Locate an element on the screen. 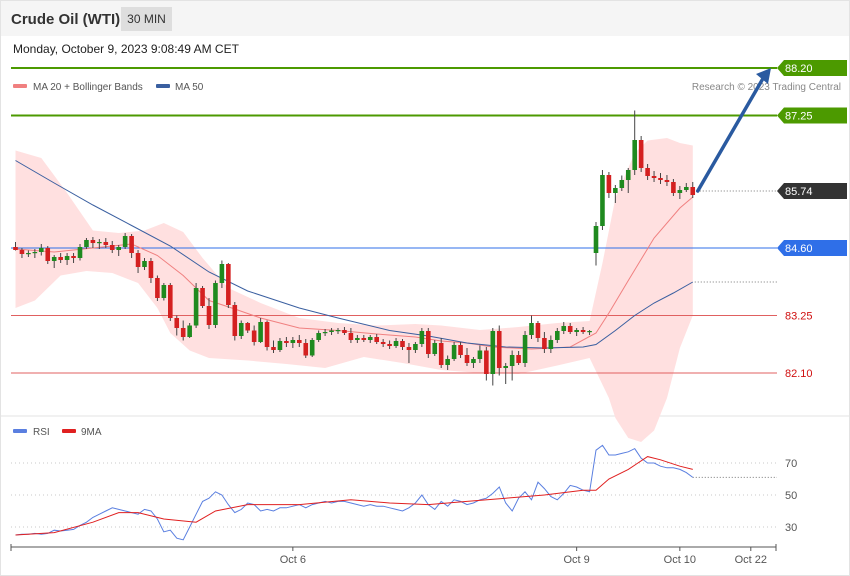  legend-label-9ma: 9MA is located at coordinates (91, 432).